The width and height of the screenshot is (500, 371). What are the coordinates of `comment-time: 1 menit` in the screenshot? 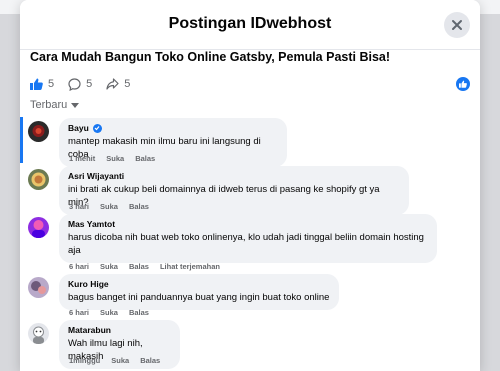 It's located at (82, 158).